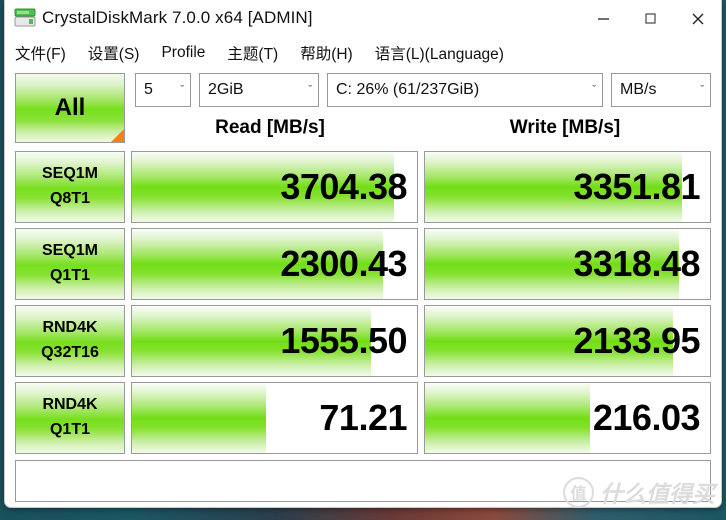  What do you see at coordinates (40, 53) in the screenshot?
I see `menu-item-file: 文件(F)` at bounding box center [40, 53].